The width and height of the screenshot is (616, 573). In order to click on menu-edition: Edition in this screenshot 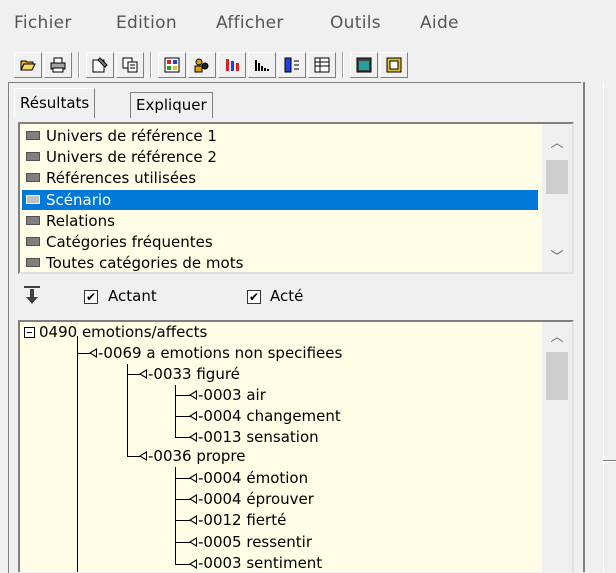, I will do `click(146, 23)`.